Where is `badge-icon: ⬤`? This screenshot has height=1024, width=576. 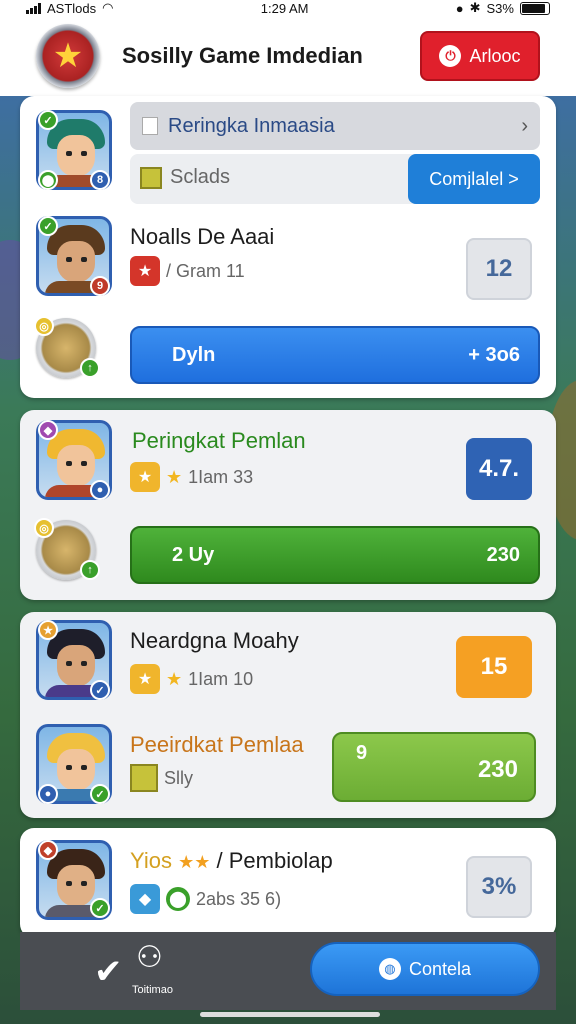 badge-icon: ⬤ is located at coordinates (178, 899).